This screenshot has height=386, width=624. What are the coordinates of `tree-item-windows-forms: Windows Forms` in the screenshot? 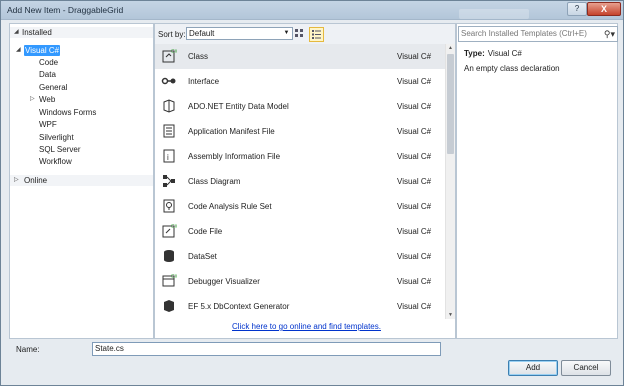 It's located at (67, 112).